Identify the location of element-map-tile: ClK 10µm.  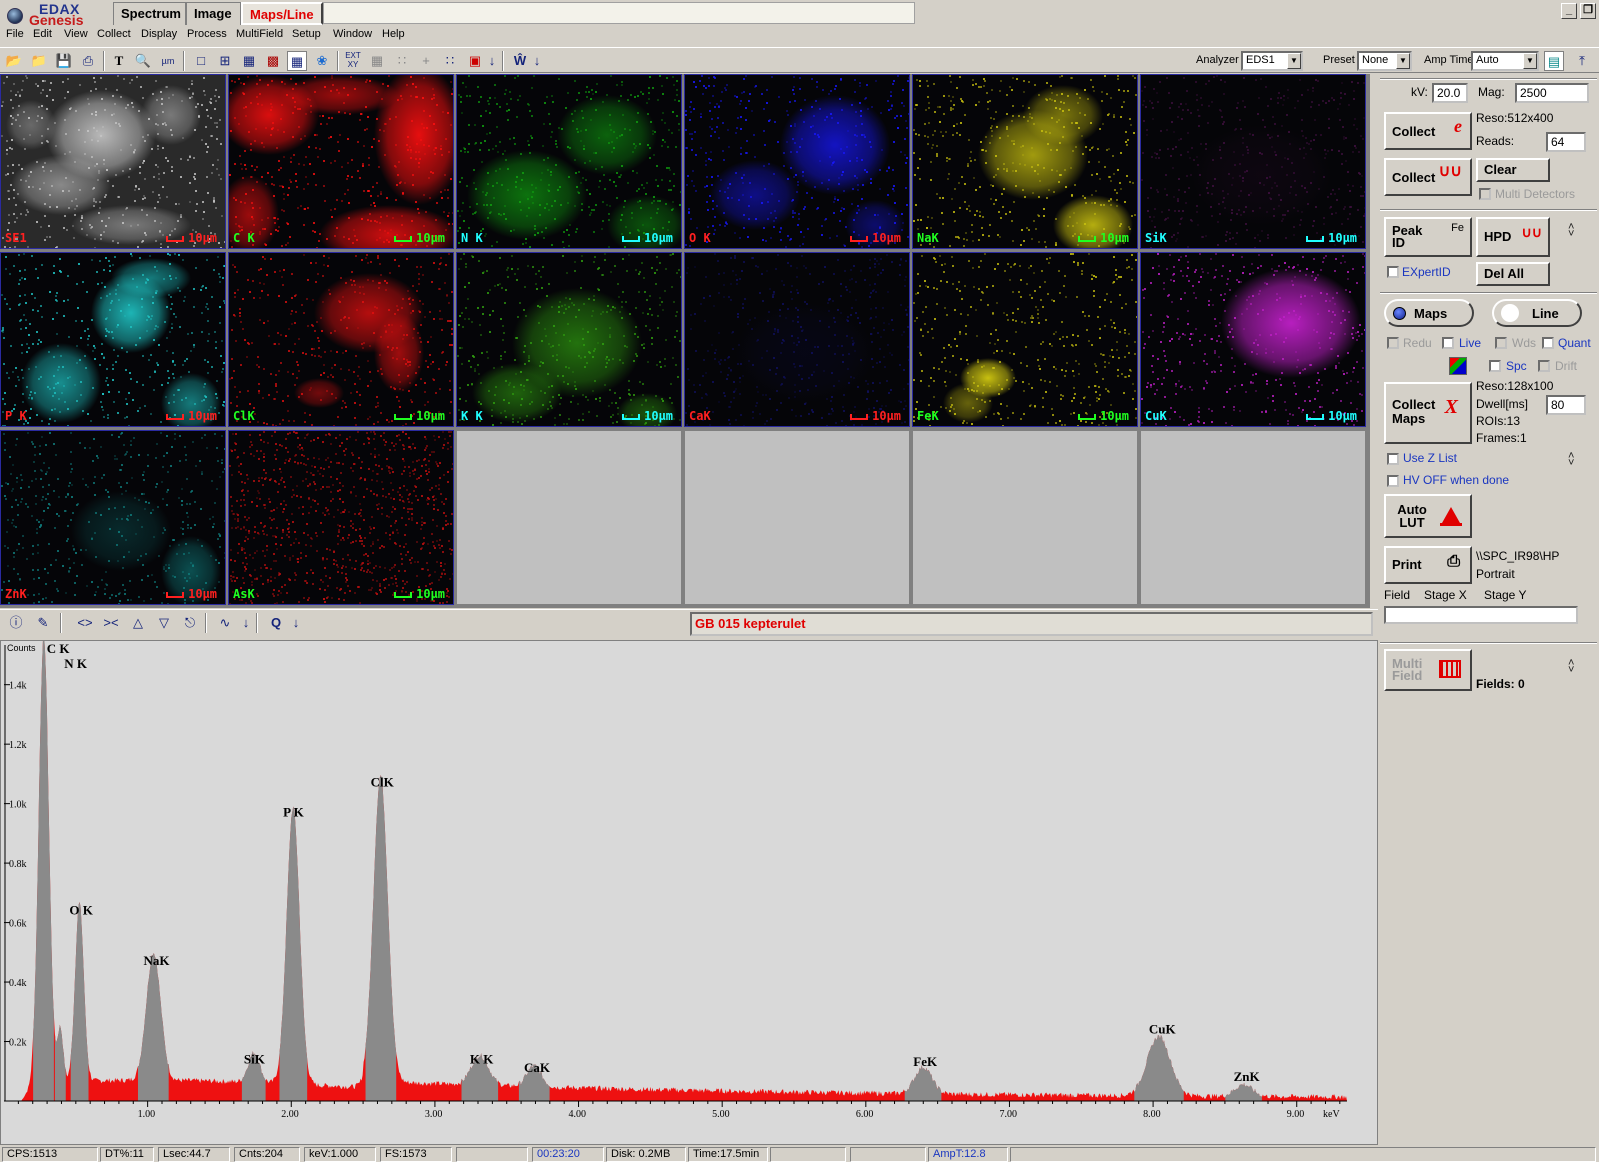
(341, 339).